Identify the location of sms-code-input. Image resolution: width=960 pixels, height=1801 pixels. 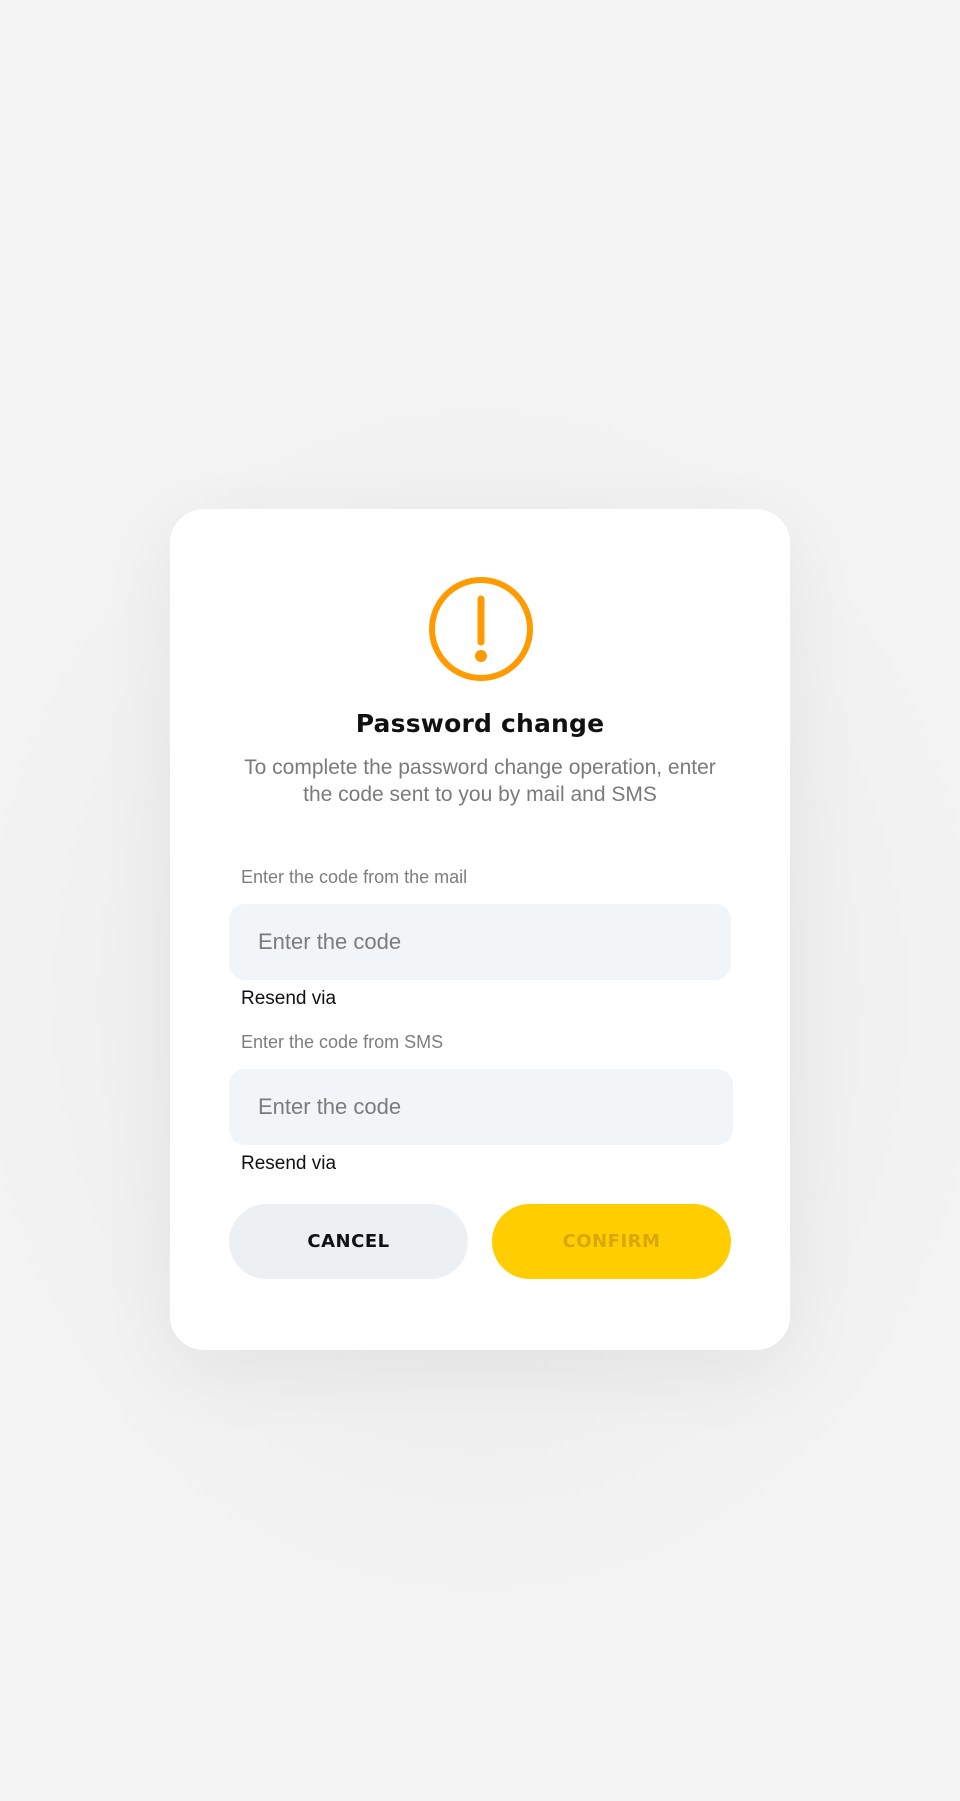
(481, 1107).